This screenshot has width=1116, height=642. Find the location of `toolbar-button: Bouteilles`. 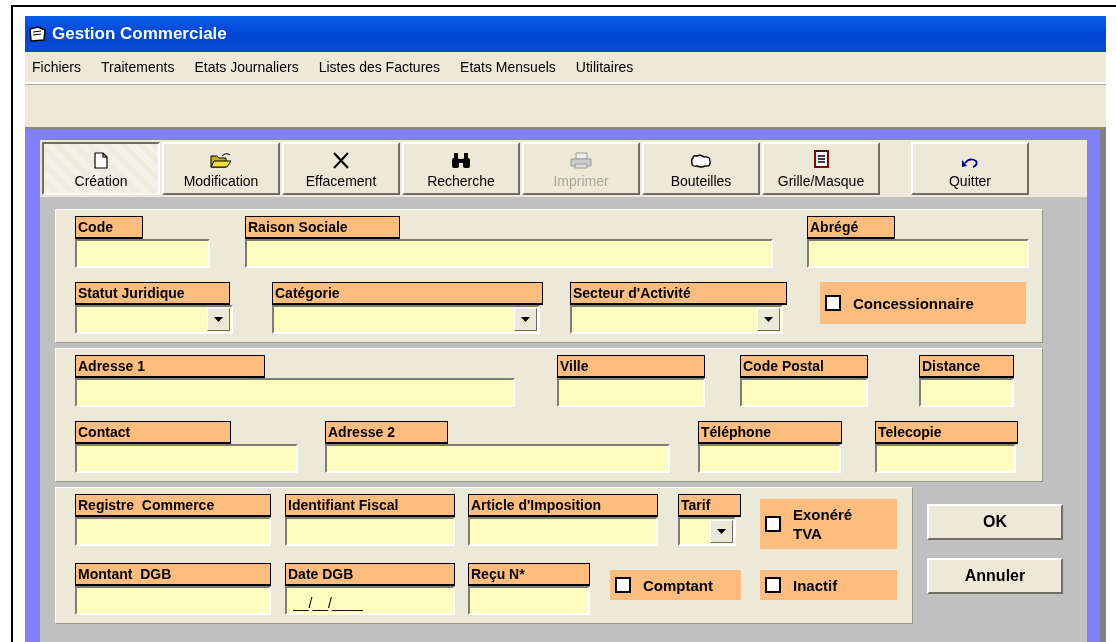

toolbar-button: Bouteilles is located at coordinates (701, 168).